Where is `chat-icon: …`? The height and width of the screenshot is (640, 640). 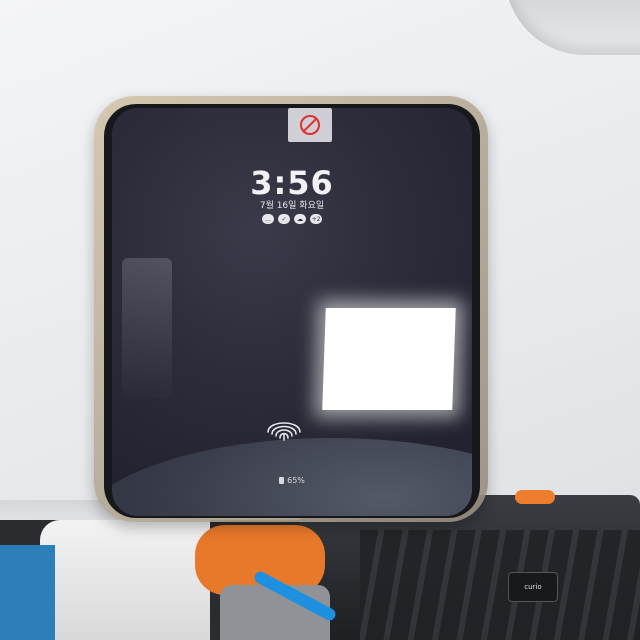
chat-icon: … is located at coordinates (268, 219).